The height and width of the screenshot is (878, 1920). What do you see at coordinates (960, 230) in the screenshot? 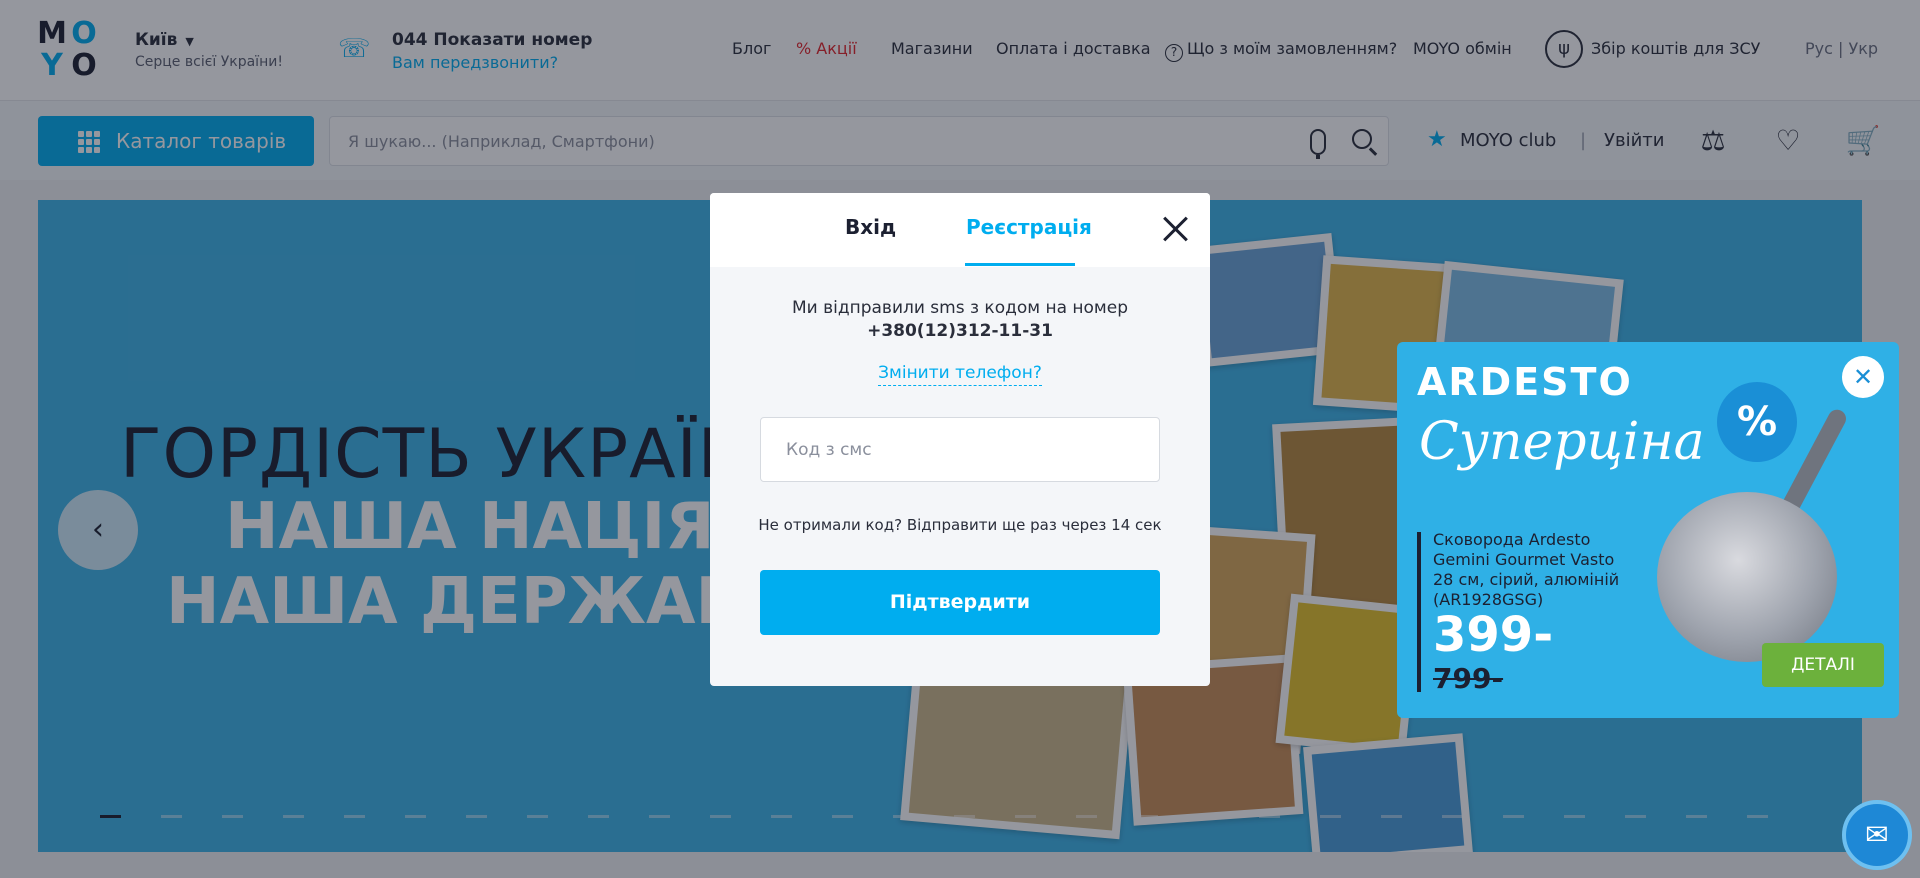
I see `modal-header: Вхід Реєстрація` at bounding box center [960, 230].